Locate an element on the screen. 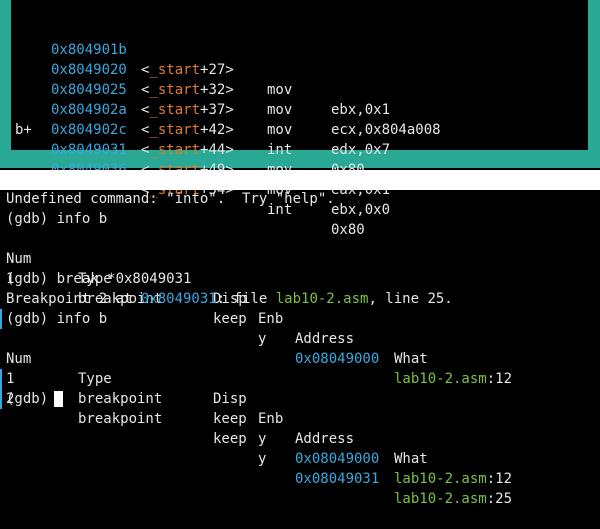  asm-line: 0x8049036 <_start+54> int 0x80 is located at coordinates (188, 179).